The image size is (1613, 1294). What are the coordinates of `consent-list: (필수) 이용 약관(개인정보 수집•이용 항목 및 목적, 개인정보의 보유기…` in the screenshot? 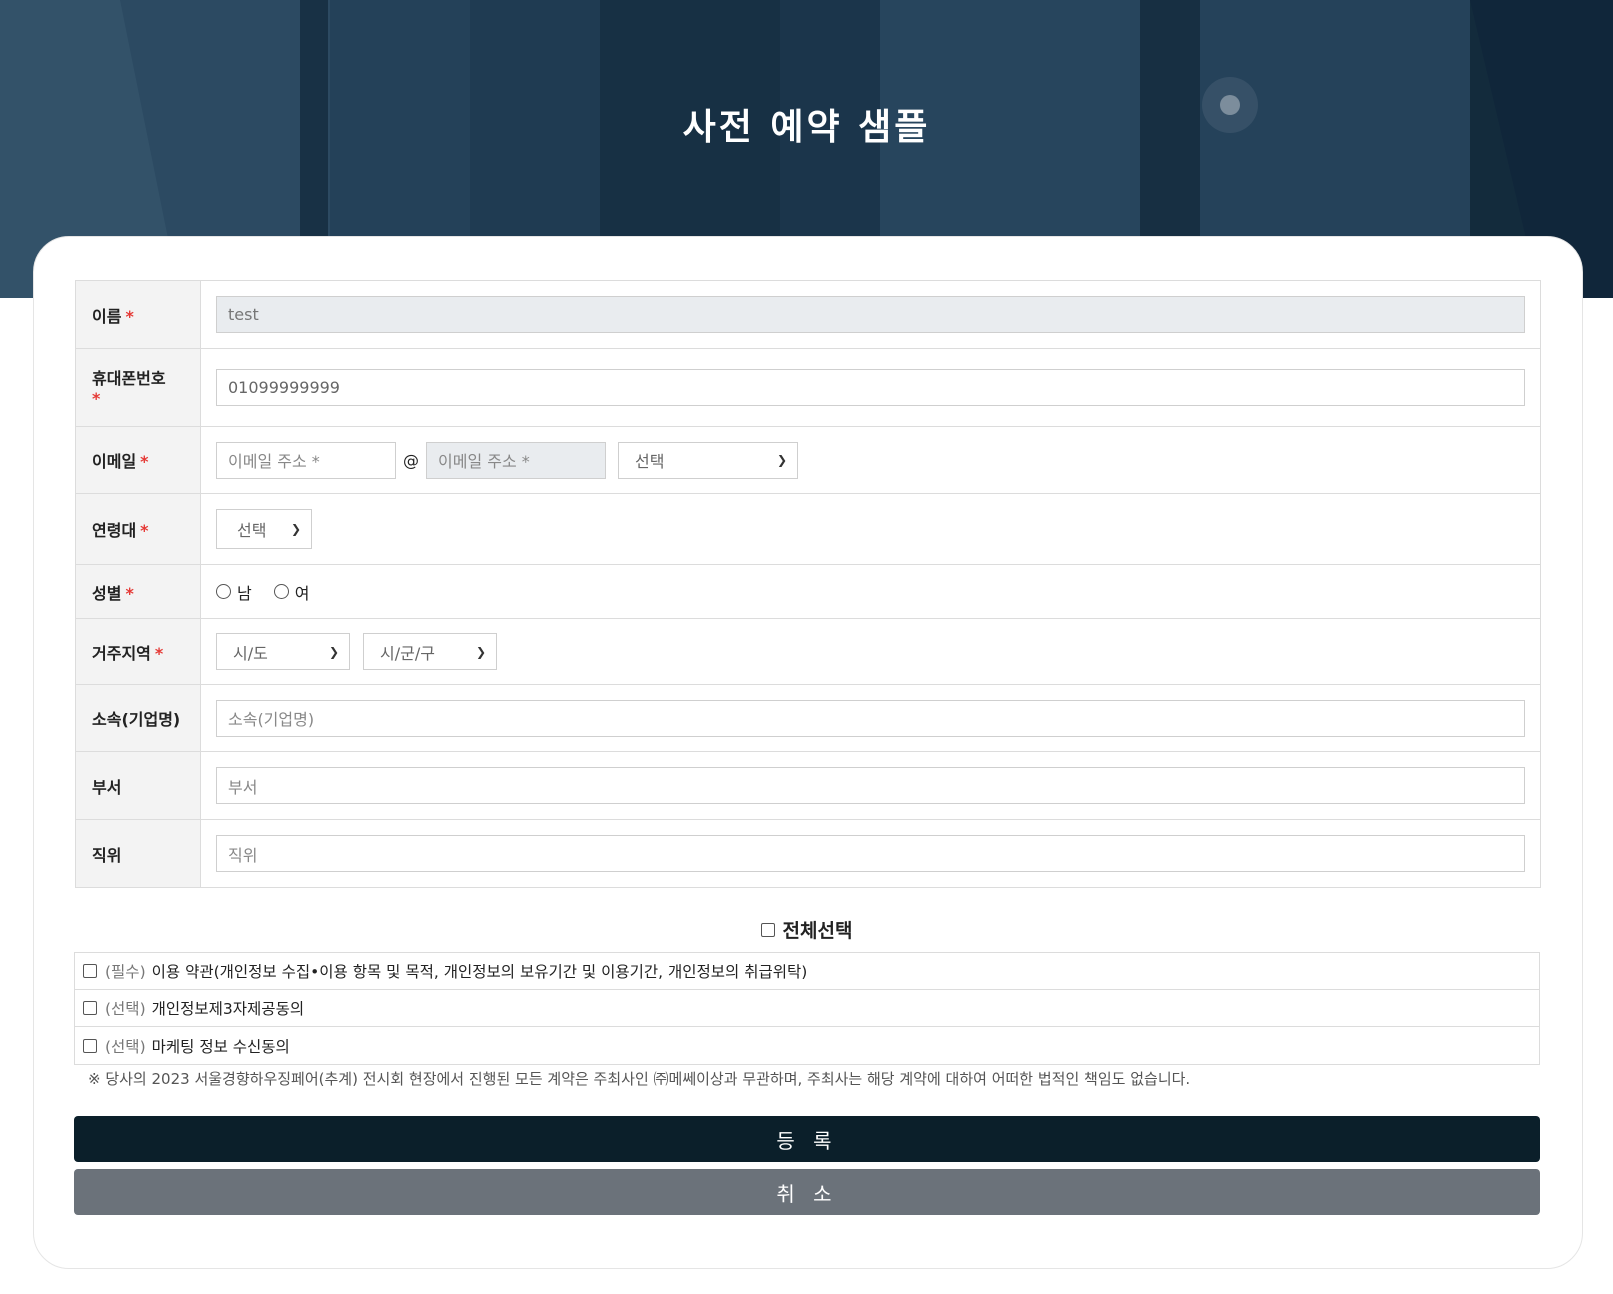 It's located at (807, 1008).